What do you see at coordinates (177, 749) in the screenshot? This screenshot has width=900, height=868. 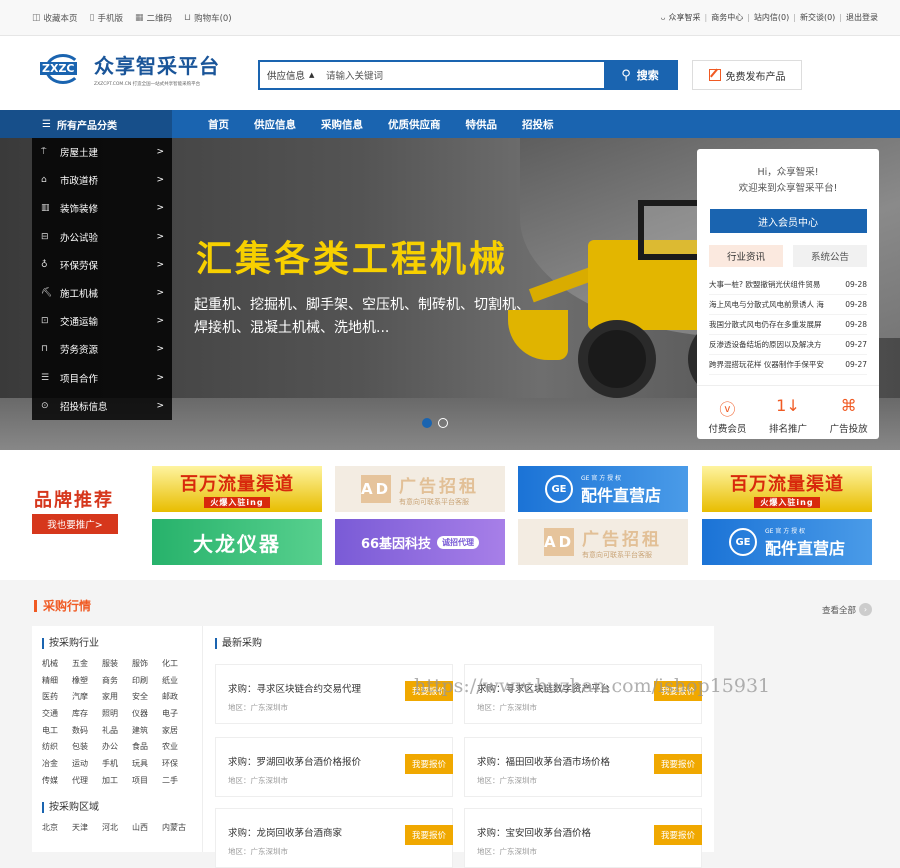 I see `industry-link: 农业` at bounding box center [177, 749].